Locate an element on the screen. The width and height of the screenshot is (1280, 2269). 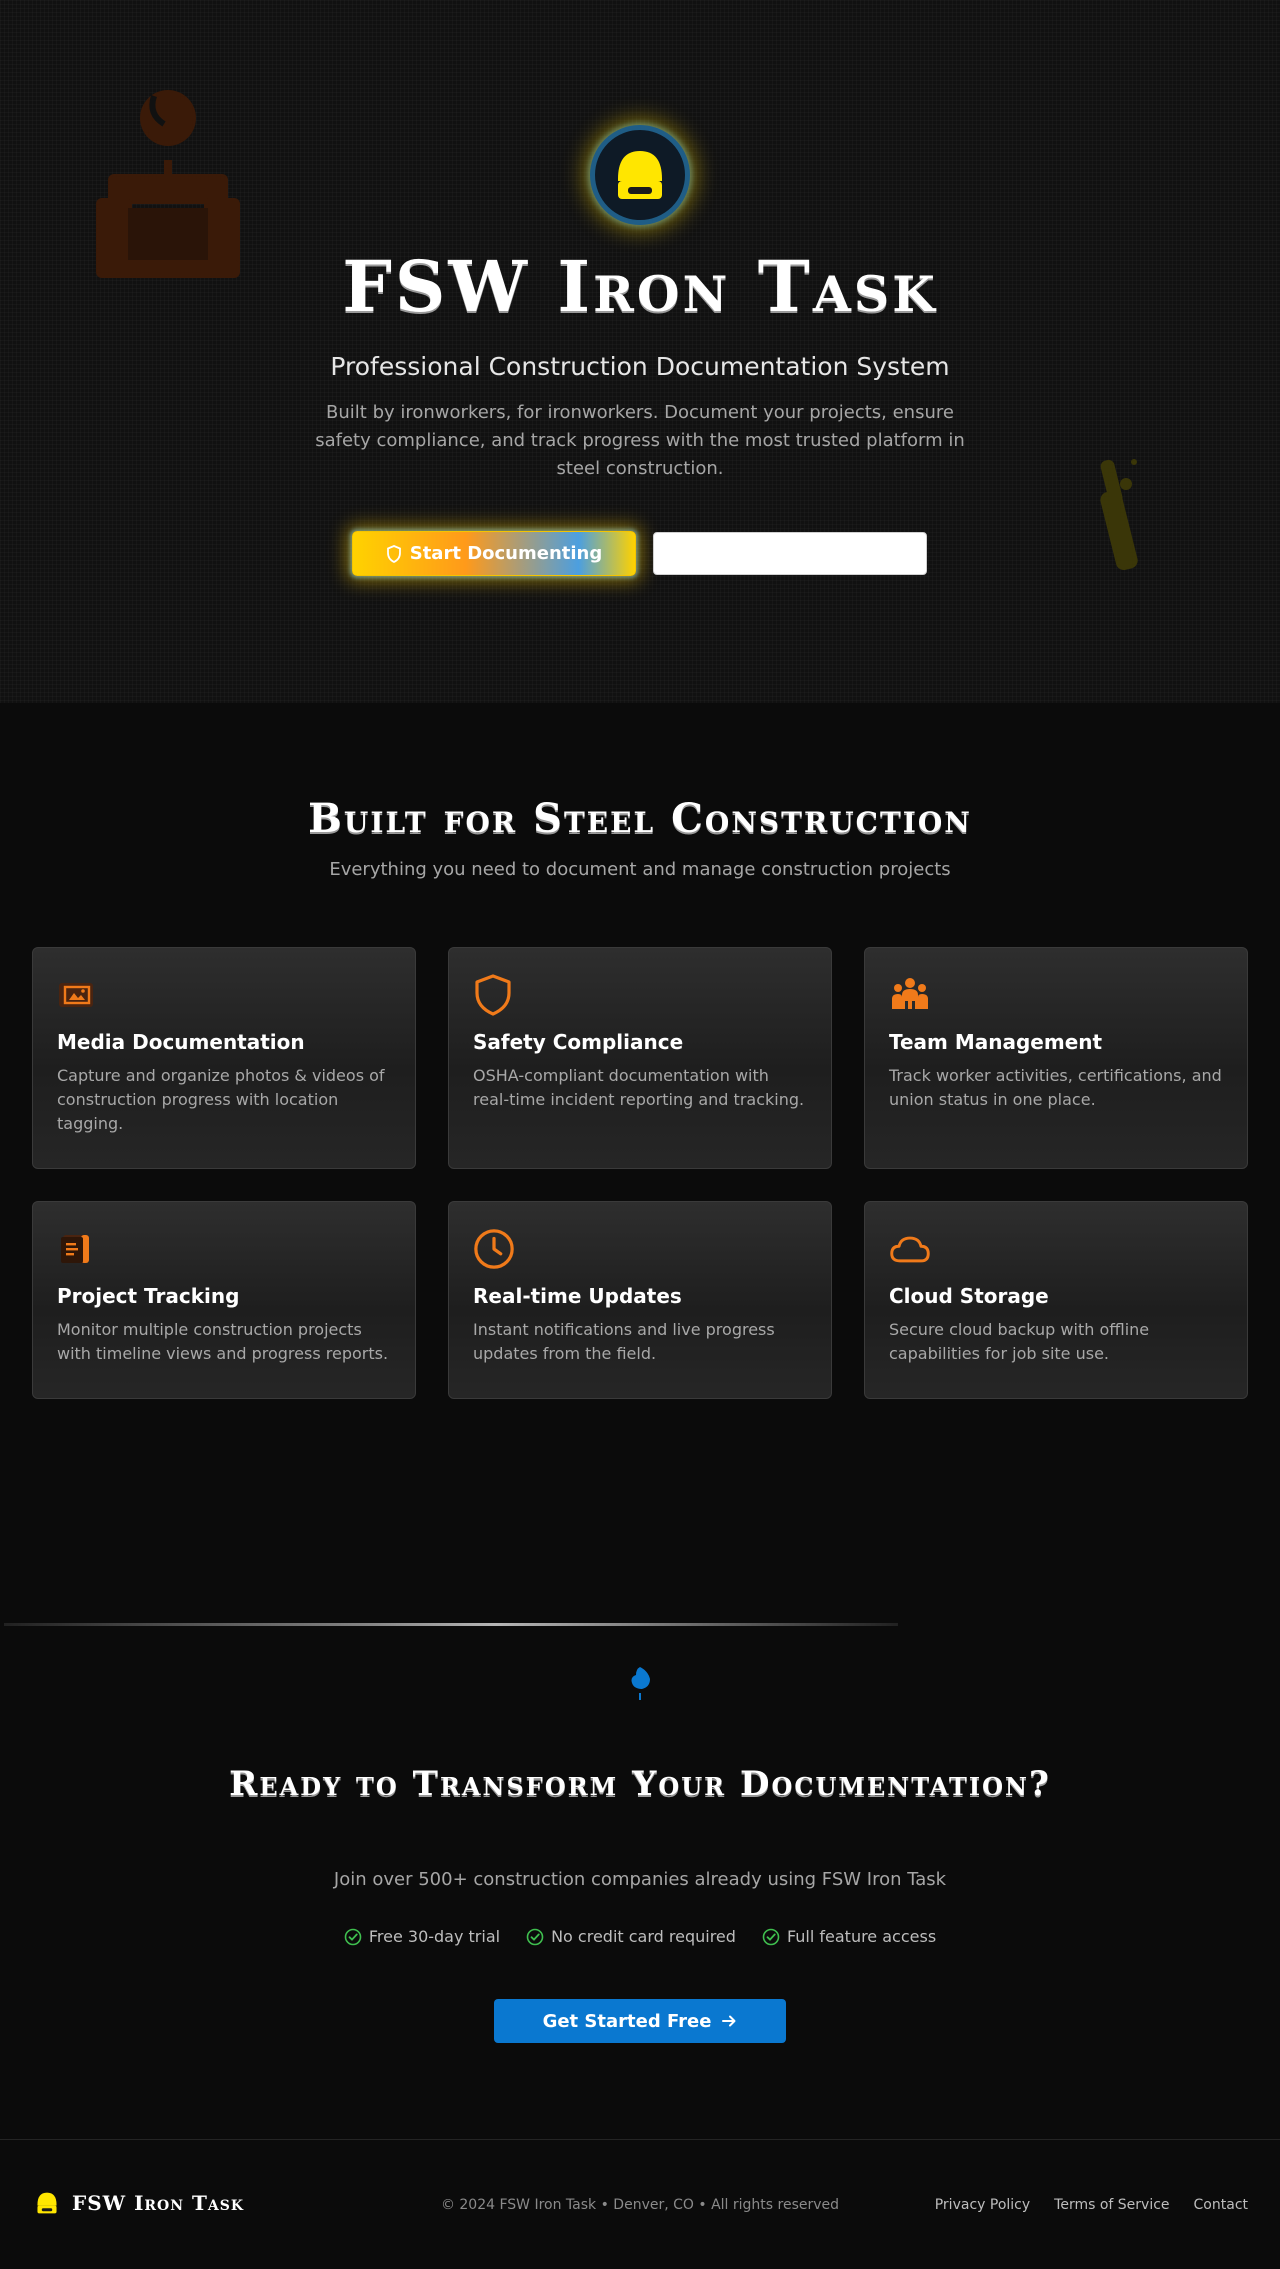
check-item: Full feature access is located at coordinates (849, 1936).